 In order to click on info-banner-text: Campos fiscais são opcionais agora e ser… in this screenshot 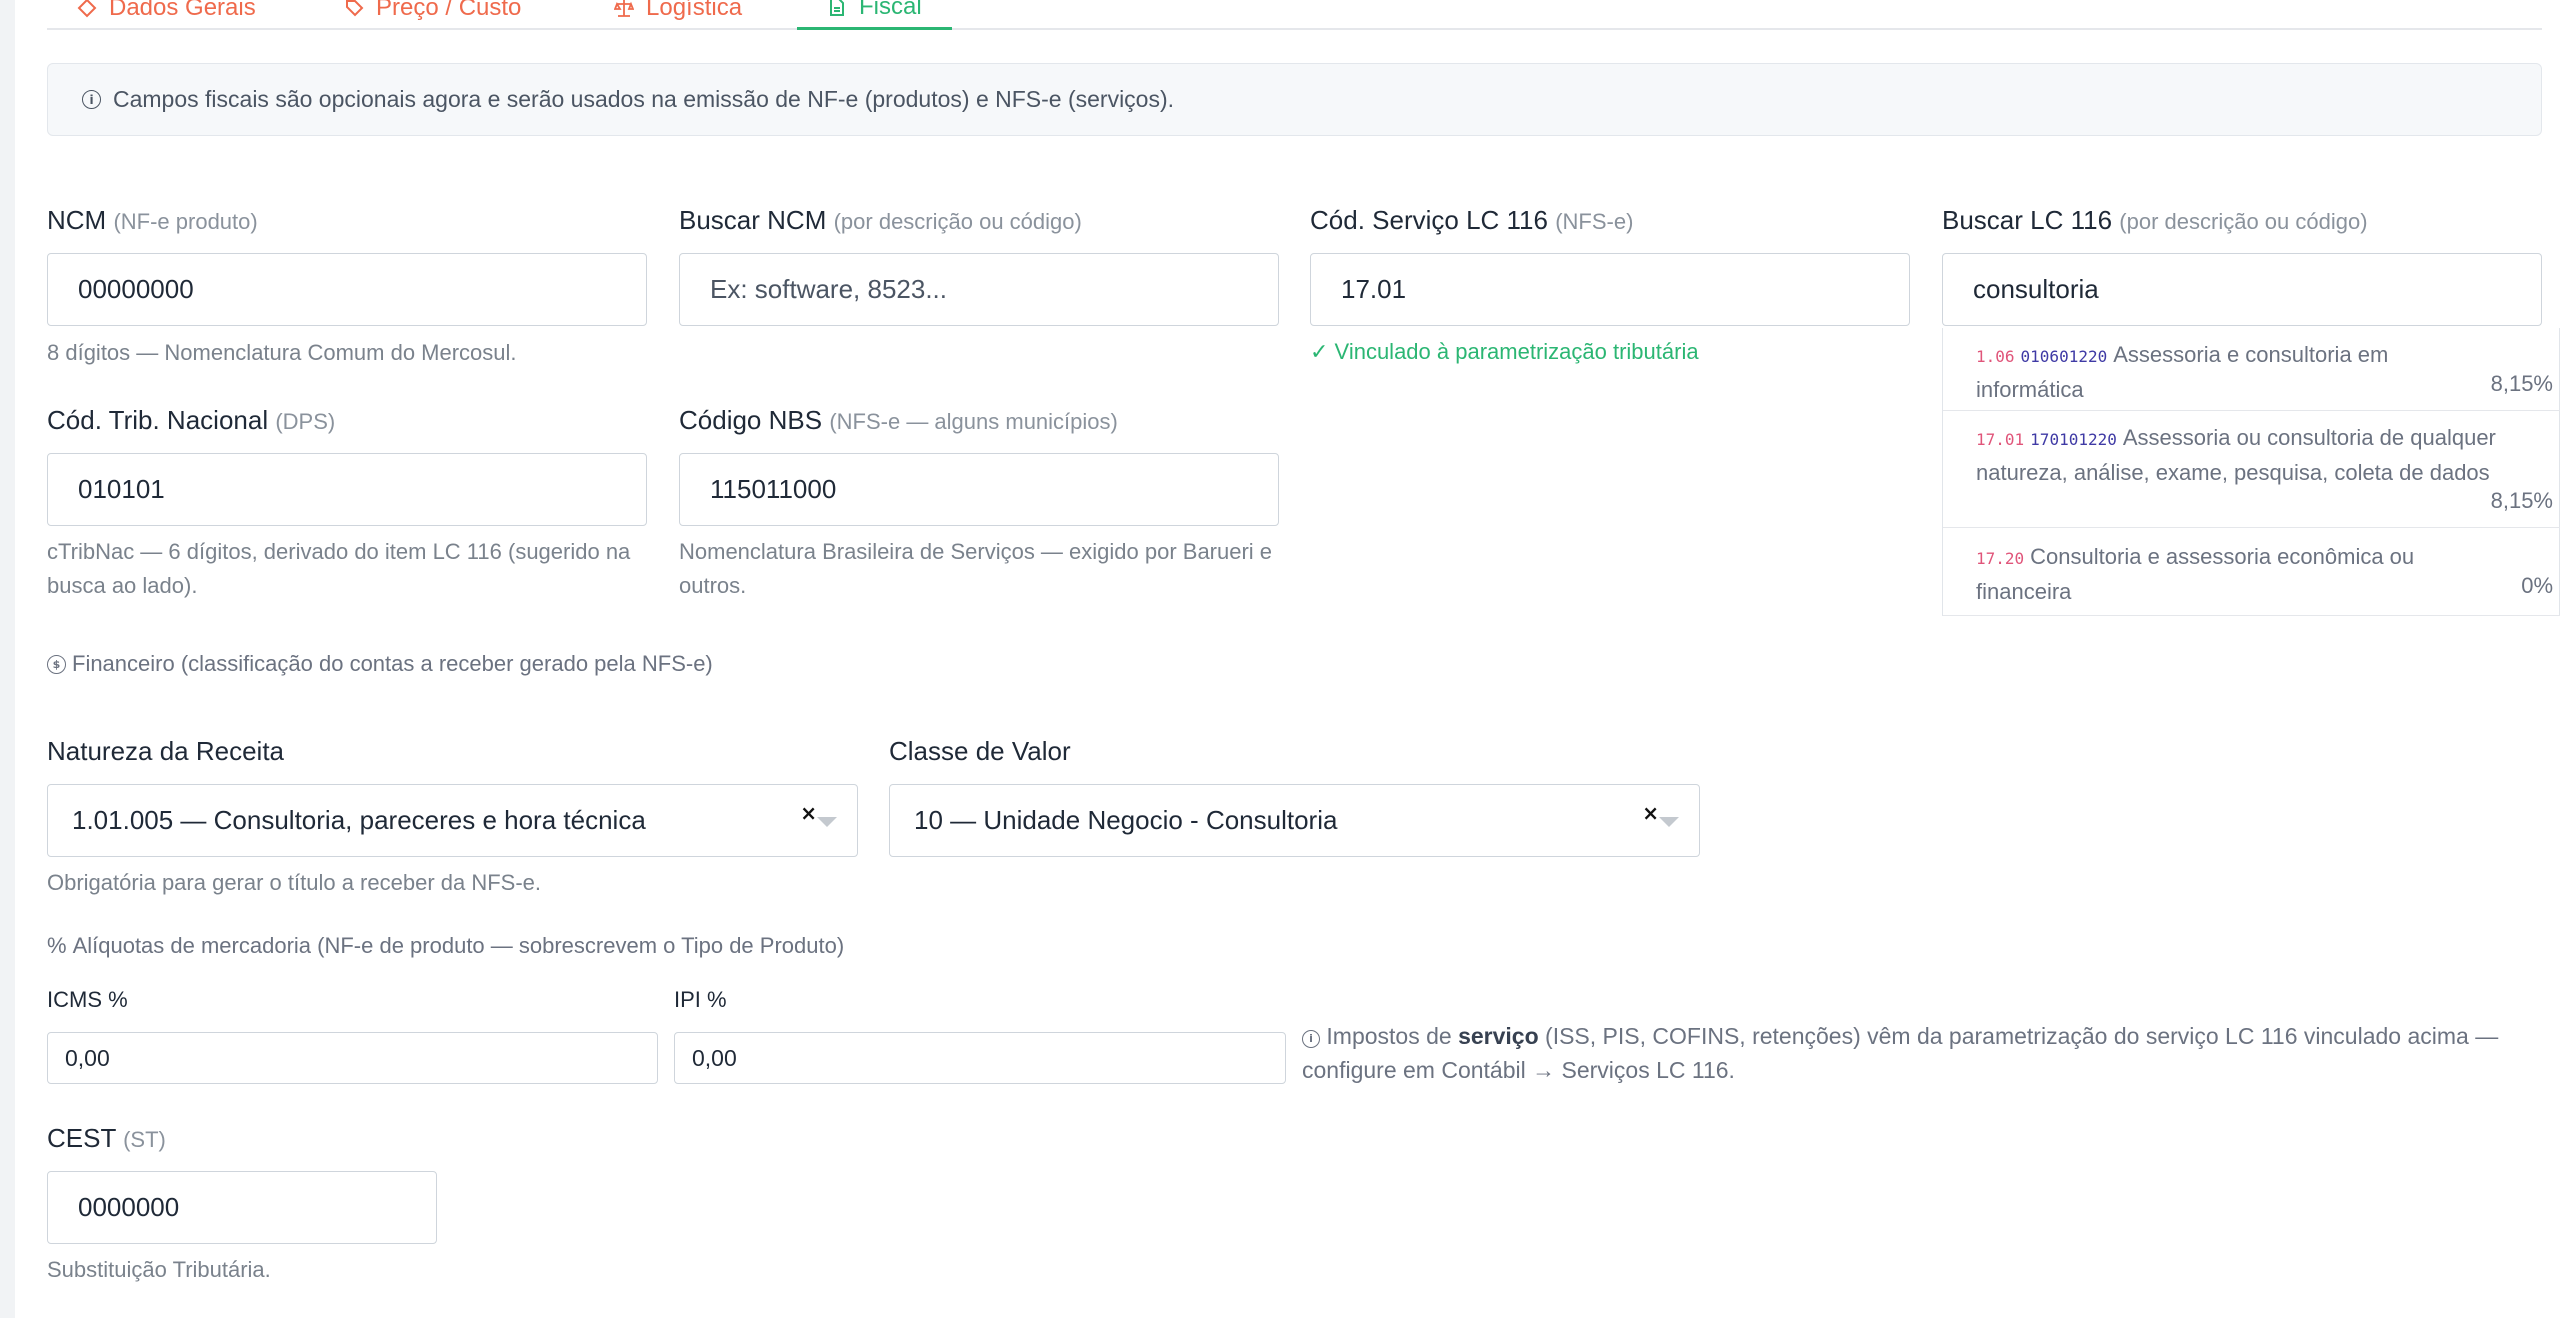, I will do `click(644, 99)`.